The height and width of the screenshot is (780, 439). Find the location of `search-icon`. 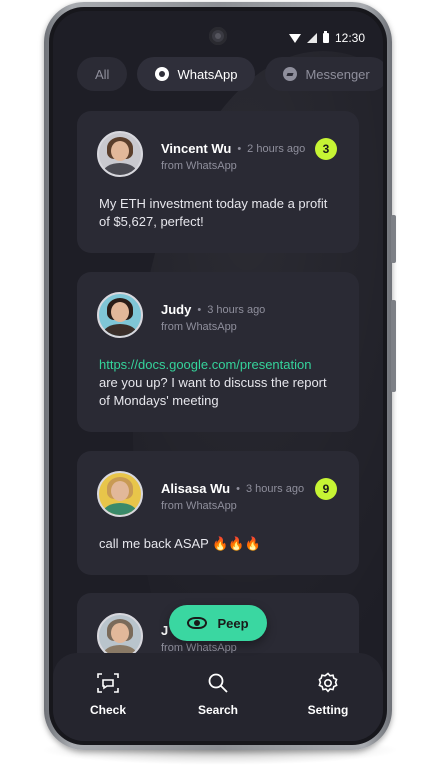

search-icon is located at coordinates (218, 683).